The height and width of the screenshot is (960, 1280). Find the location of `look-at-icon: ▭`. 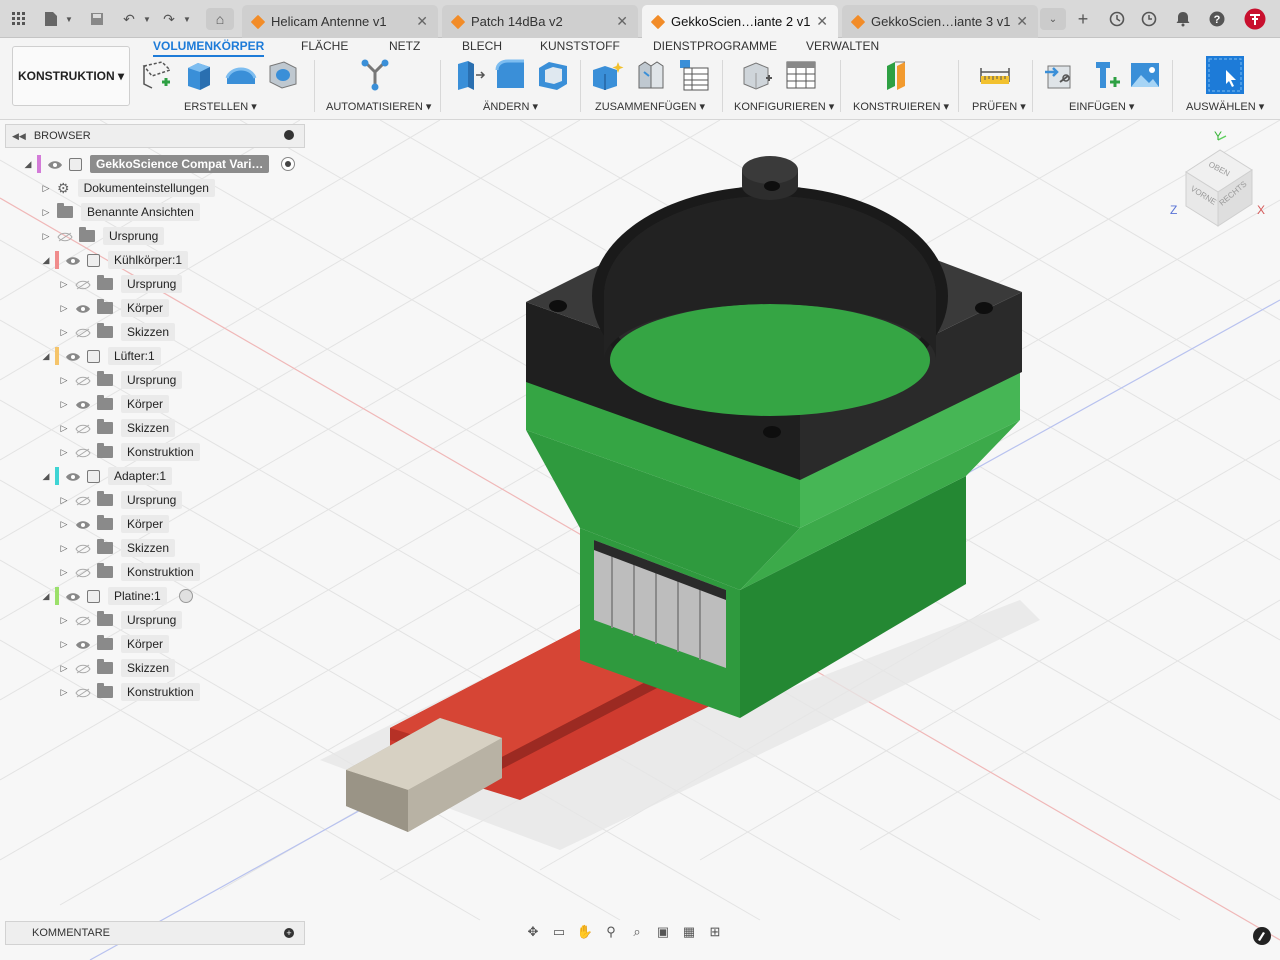

look-at-icon: ▭ is located at coordinates (559, 932).